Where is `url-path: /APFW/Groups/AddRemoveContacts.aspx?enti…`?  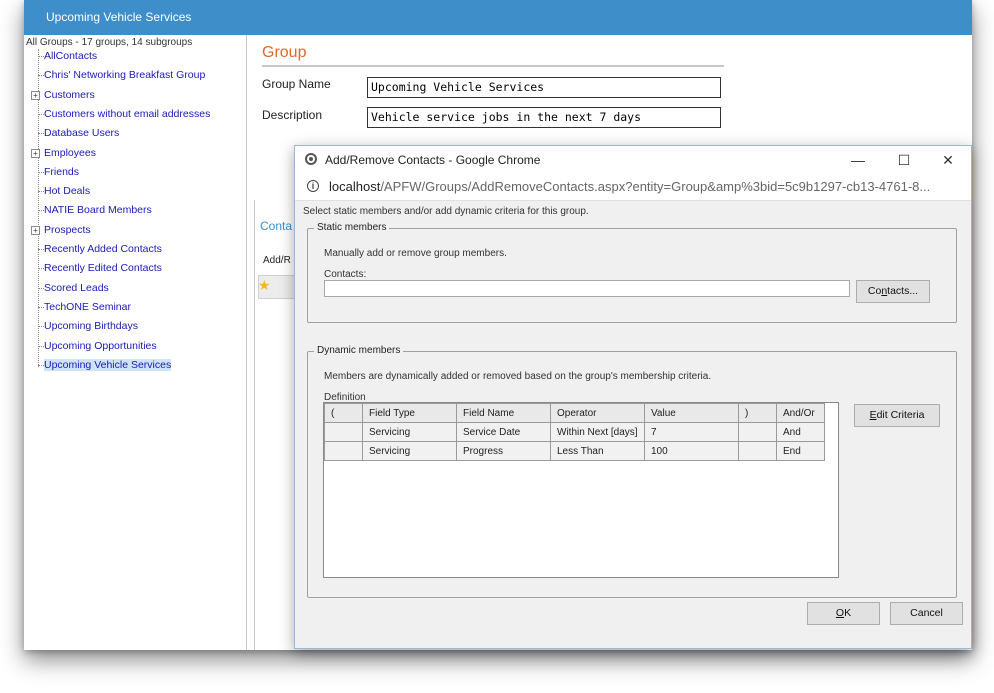
url-path: /APFW/Groups/AddRemoveContacts.aspx?enti… is located at coordinates (655, 186).